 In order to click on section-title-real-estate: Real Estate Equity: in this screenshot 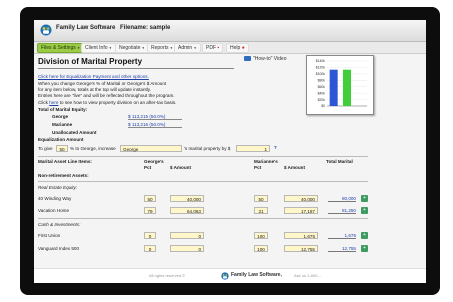, I will do `click(58, 187)`.